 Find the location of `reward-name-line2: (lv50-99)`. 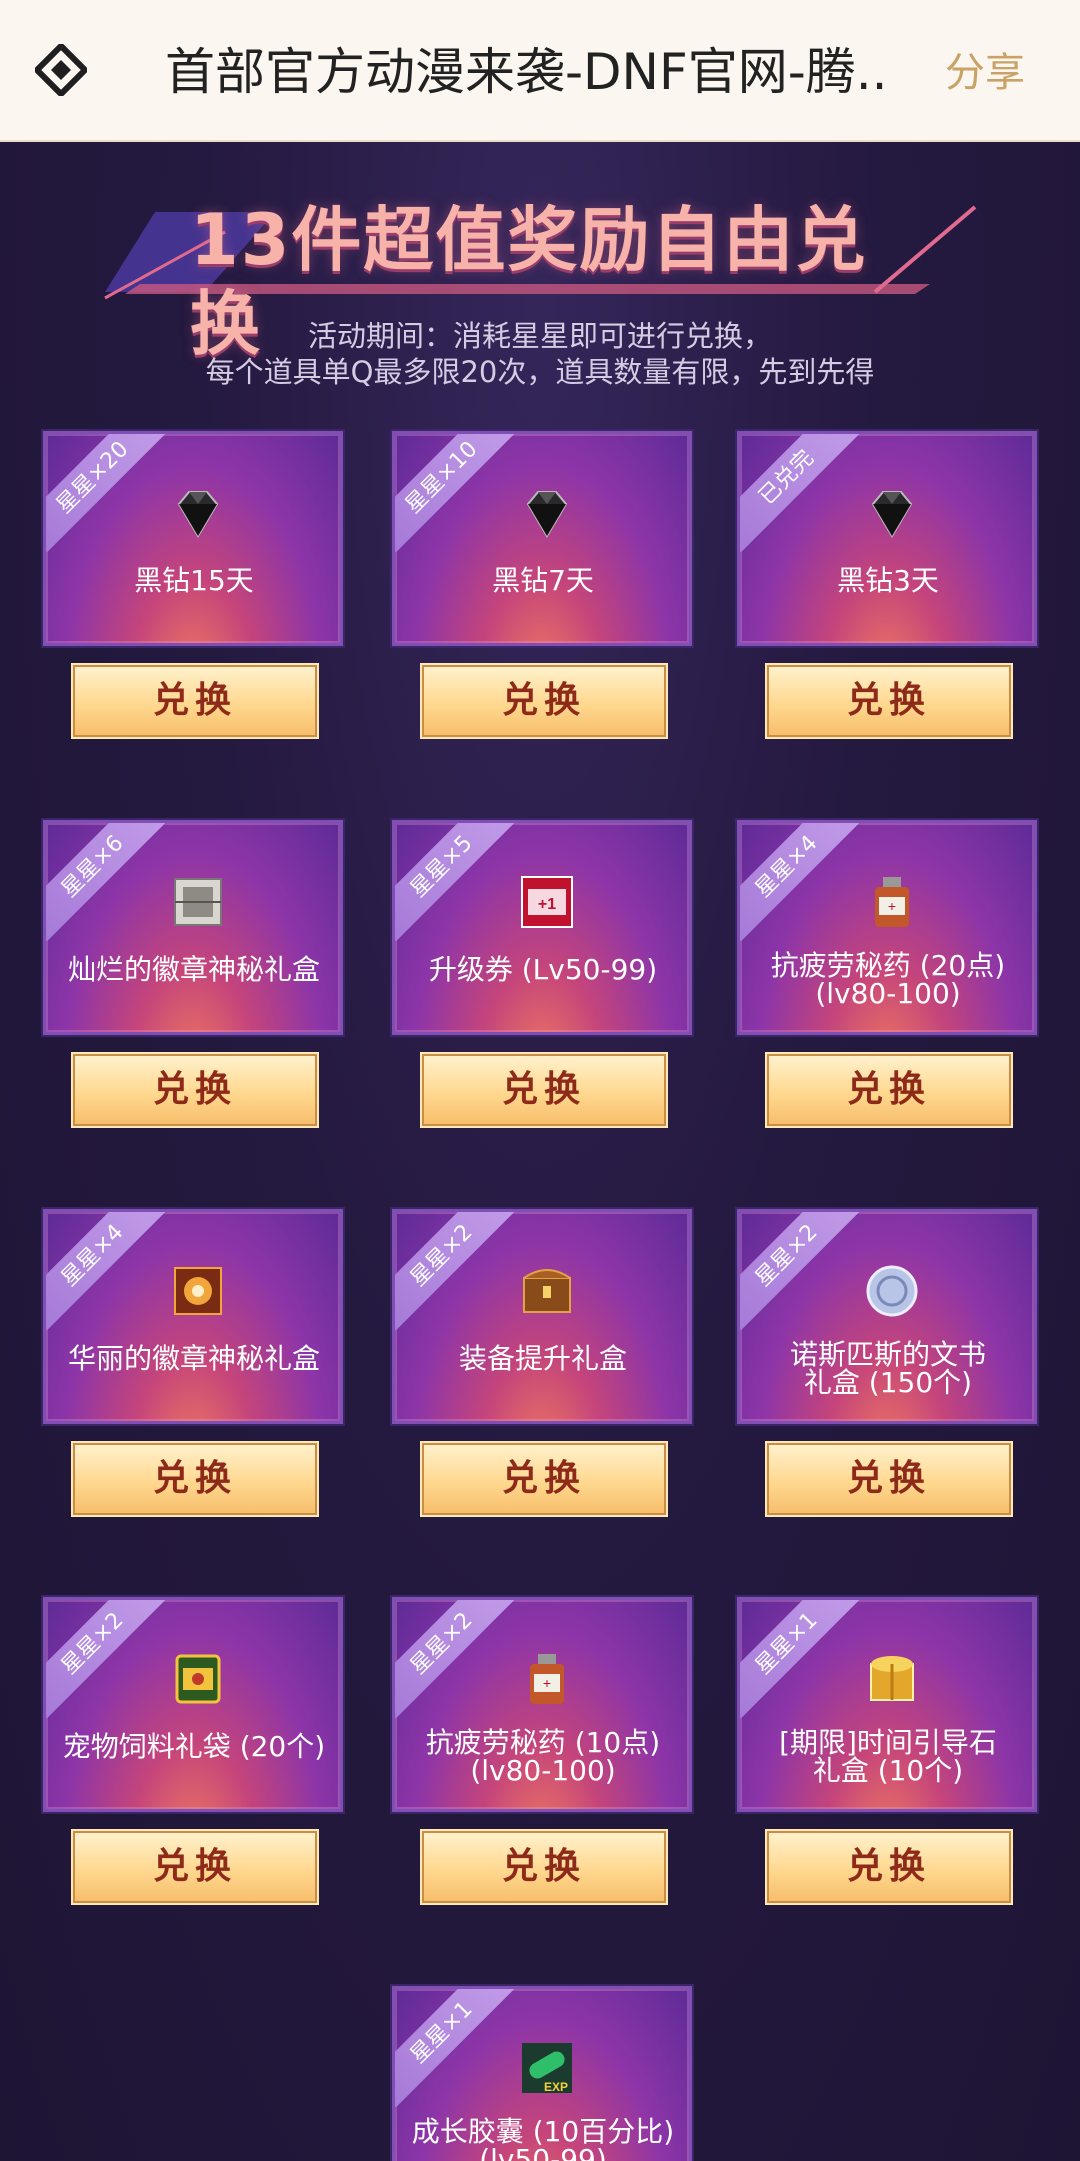

reward-name-line2: (lv50-99) is located at coordinates (543, 2152).